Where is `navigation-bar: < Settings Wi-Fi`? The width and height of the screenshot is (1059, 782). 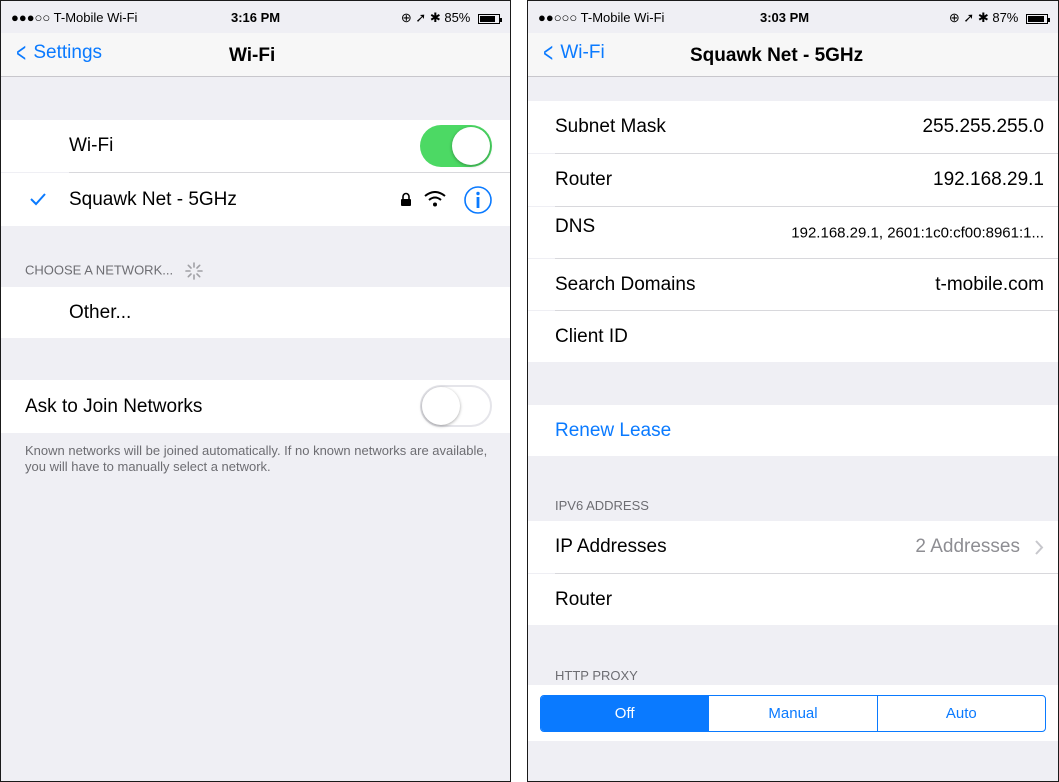
navigation-bar: < Settings Wi-Fi is located at coordinates (255, 55).